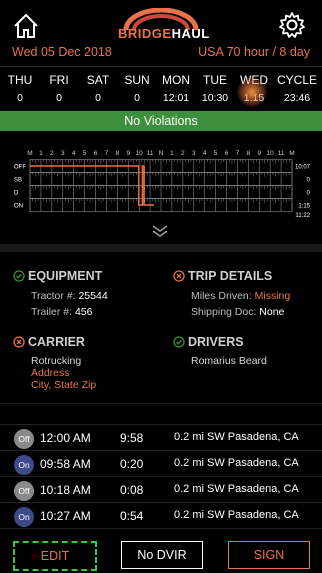 This screenshot has height=573, width=322. I want to click on day-tab-4: MON 12:01, so click(176, 88).